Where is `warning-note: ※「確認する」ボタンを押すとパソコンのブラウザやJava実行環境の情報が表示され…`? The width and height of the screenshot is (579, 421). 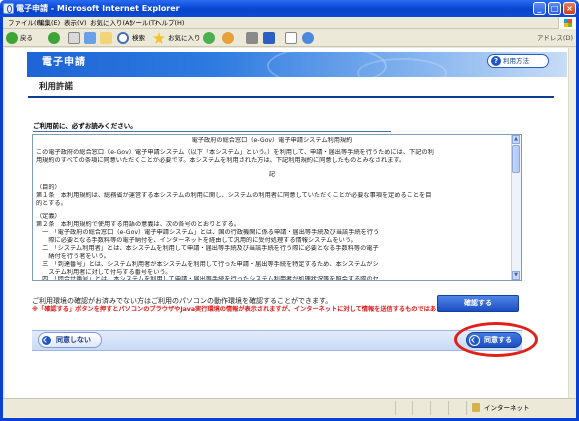 warning-note: ※「確認する」ボタンを押すとパソコンのブラウザやJava実行環境の情報が表示され… is located at coordinates (249, 309).